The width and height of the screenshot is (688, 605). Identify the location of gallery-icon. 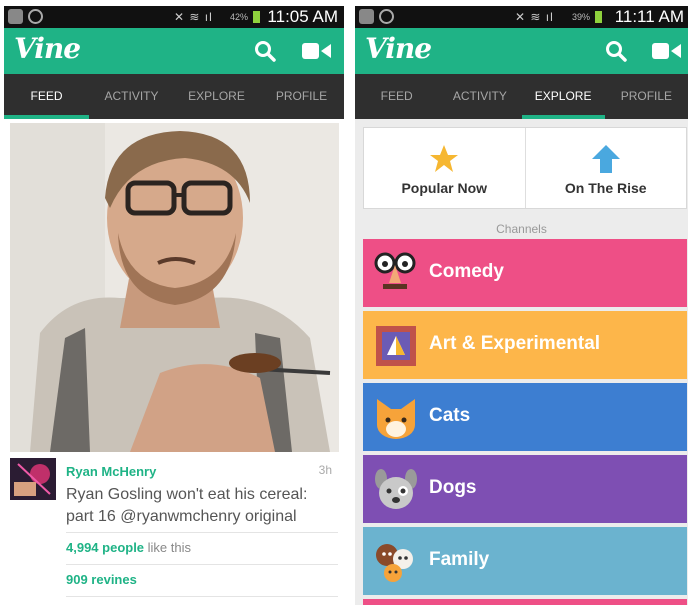
(366, 16).